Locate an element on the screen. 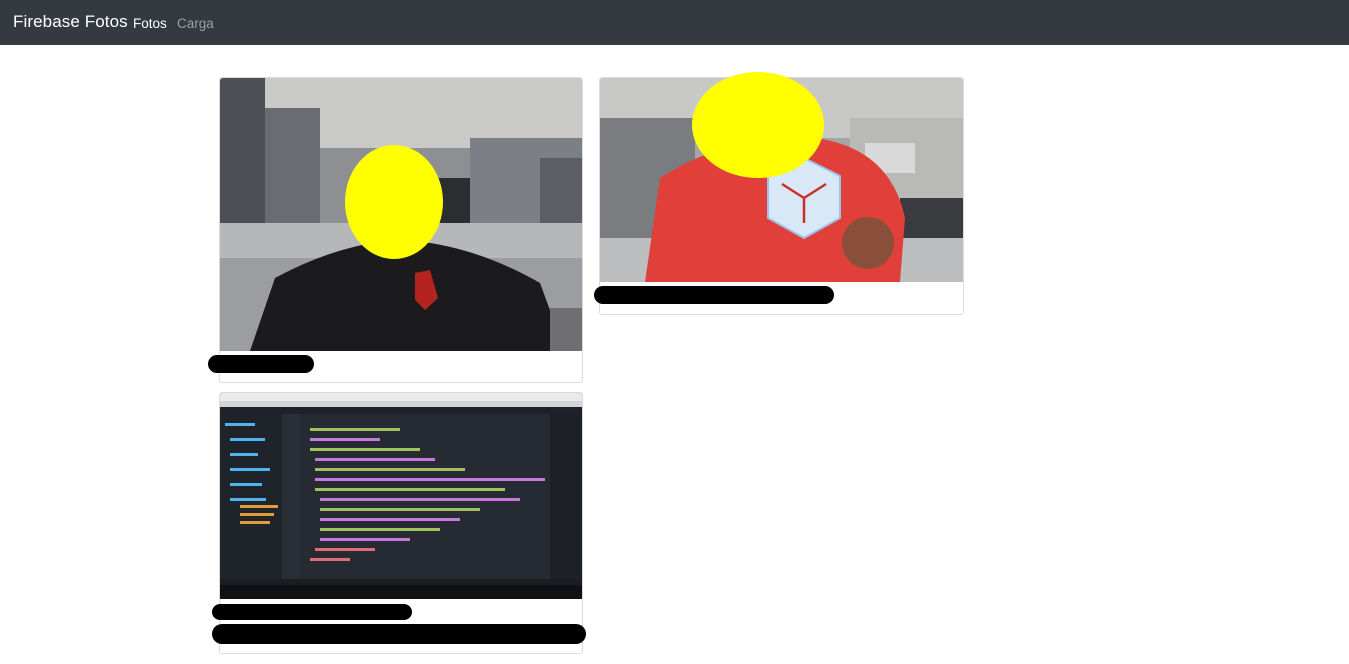  photo-image is located at coordinates (401, 496).